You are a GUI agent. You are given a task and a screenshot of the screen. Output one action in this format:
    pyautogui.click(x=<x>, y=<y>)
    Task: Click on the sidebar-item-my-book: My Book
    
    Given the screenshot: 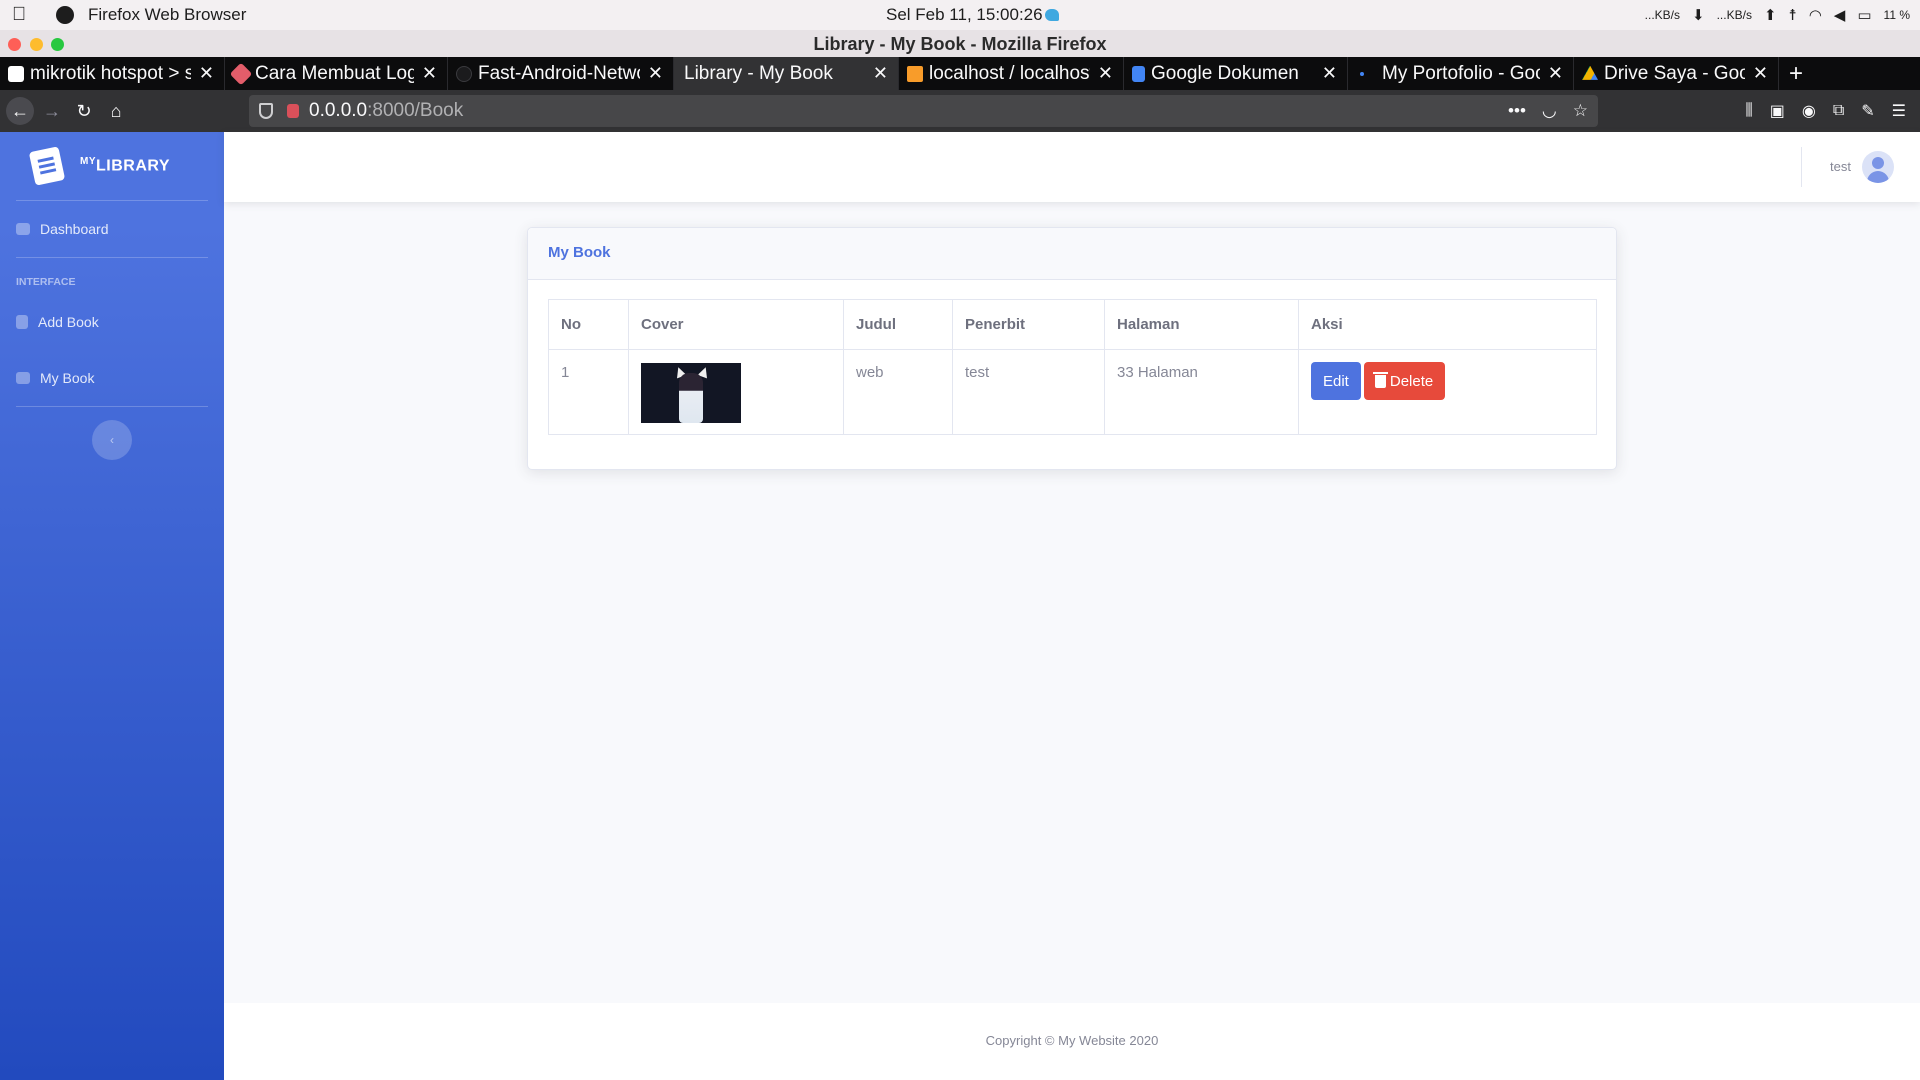 What is the action you would take?
    pyautogui.click(x=112, y=378)
    